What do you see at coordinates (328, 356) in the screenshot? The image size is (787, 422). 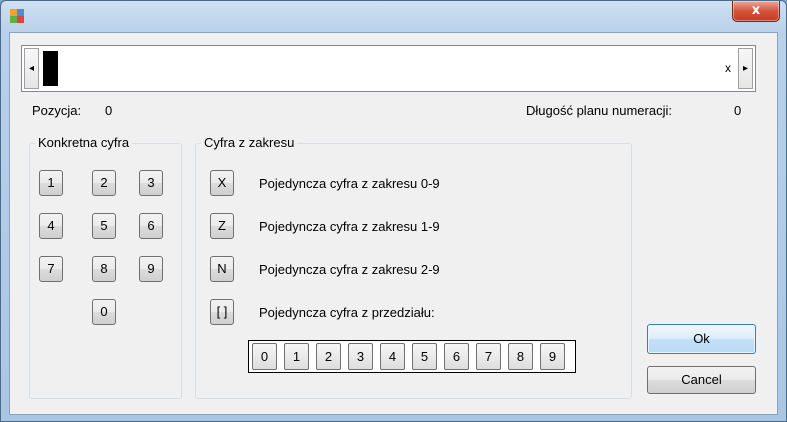 I see `interval-digit-2: 2` at bounding box center [328, 356].